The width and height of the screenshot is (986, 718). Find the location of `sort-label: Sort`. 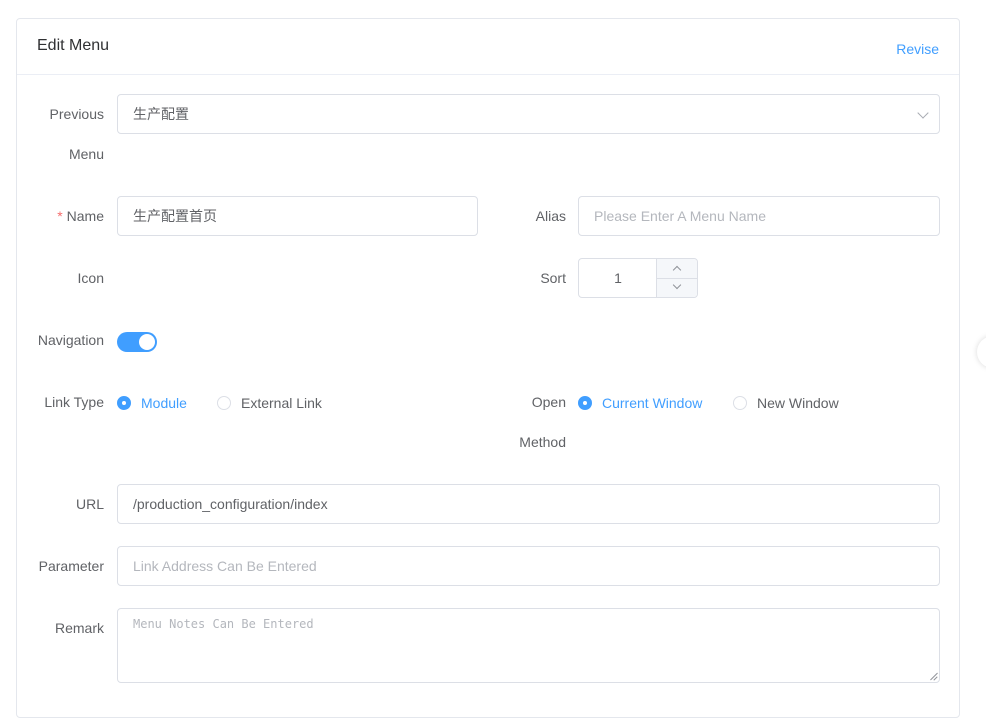

sort-label: Sort is located at coordinates (553, 278).